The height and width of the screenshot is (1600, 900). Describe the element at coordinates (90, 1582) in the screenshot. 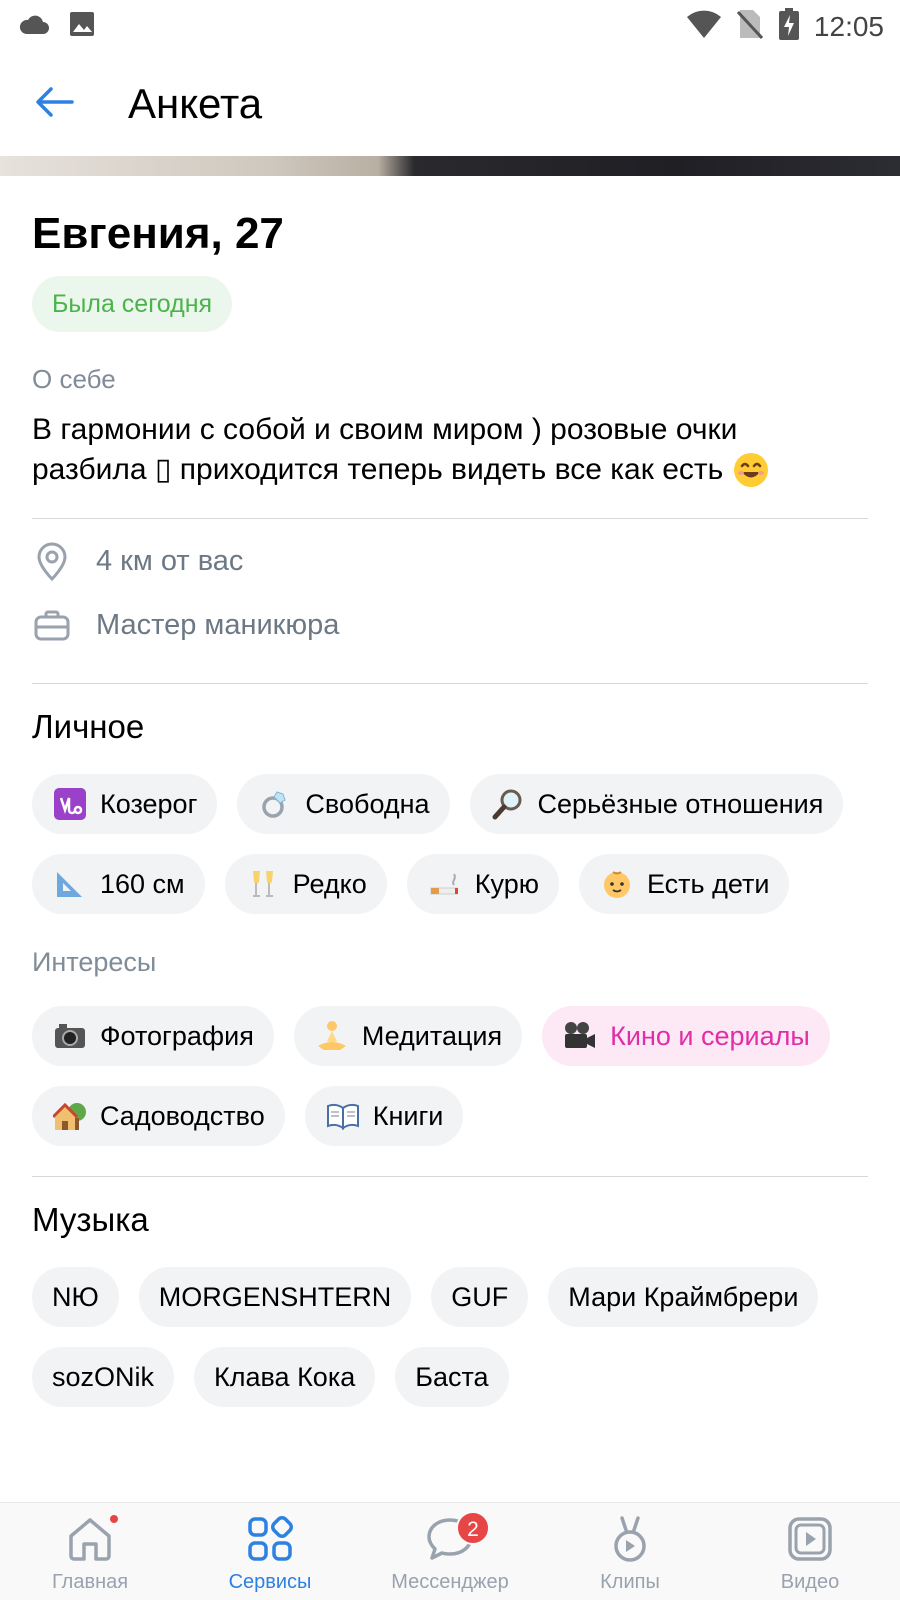

I see `tab-label: Главная` at that location.